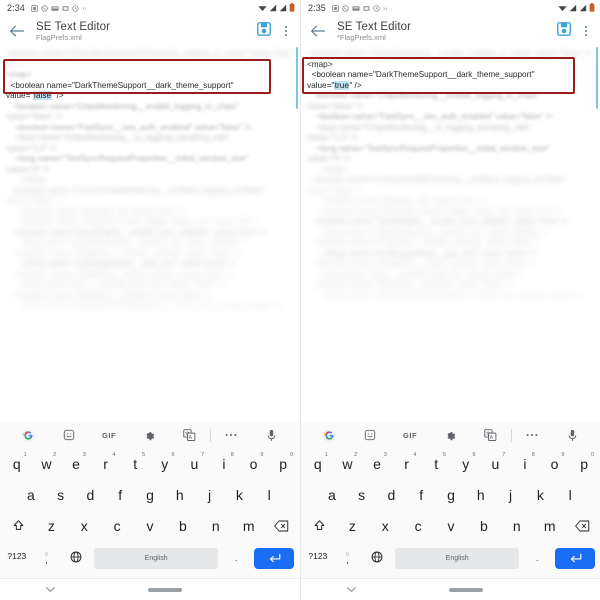 The image size is (600, 600). What do you see at coordinates (342, 85) in the screenshot?
I see `selected-value: true` at bounding box center [342, 85].